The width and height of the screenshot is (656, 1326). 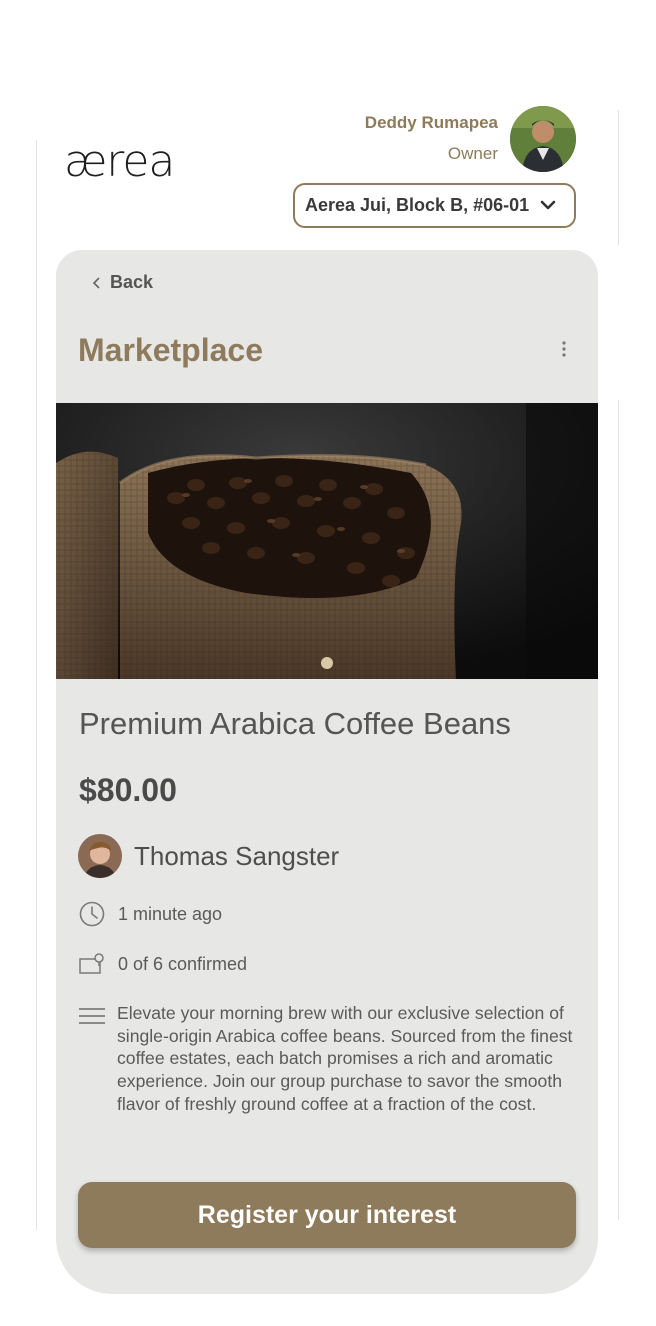 What do you see at coordinates (92, 914) in the screenshot?
I see `clock-icon` at bounding box center [92, 914].